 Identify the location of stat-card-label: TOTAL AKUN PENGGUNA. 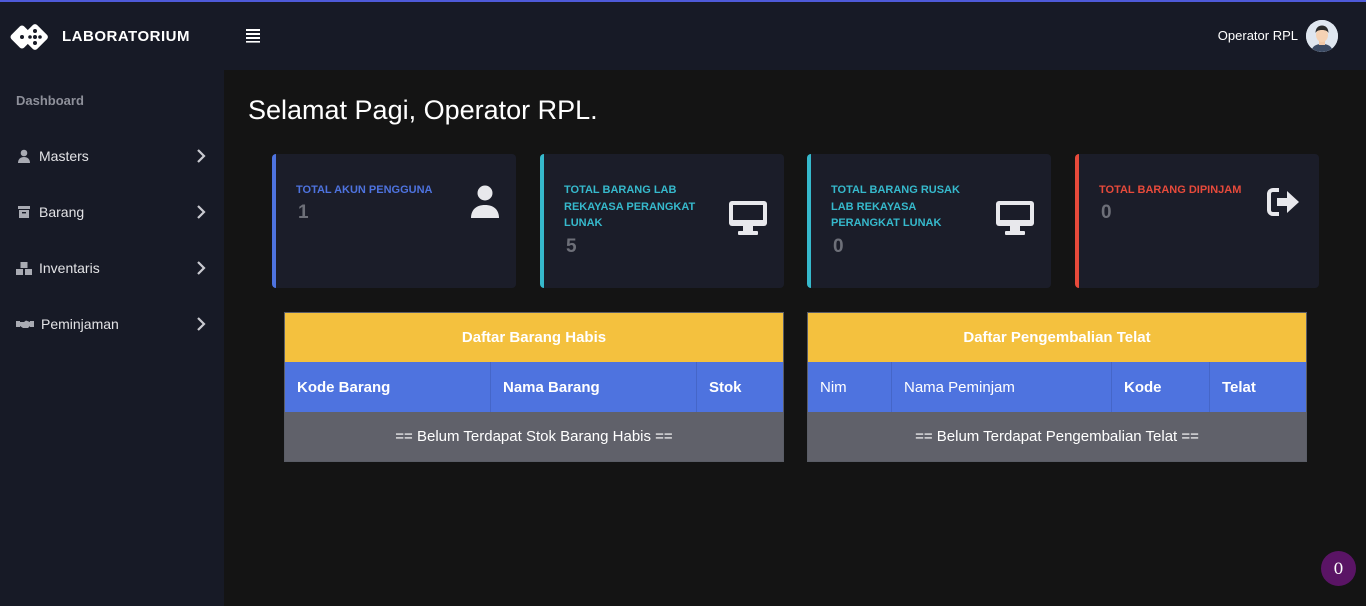
(364, 190).